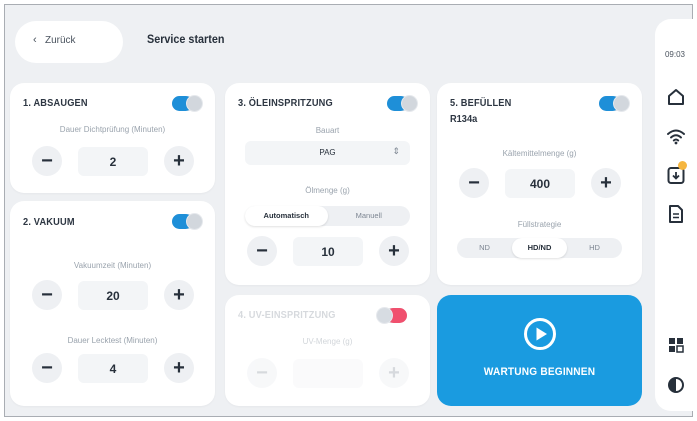 This screenshot has width=697, height=421. What do you see at coordinates (481, 103) in the screenshot?
I see `card-title: 5. BEFÜLLEN` at bounding box center [481, 103].